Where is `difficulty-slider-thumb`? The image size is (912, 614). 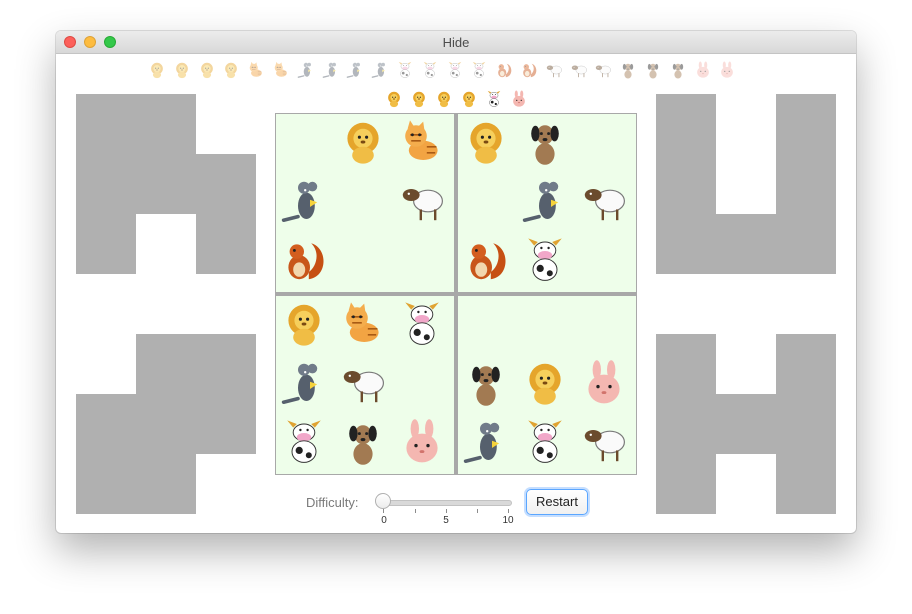
difficulty-slider-thumb is located at coordinates (383, 501).